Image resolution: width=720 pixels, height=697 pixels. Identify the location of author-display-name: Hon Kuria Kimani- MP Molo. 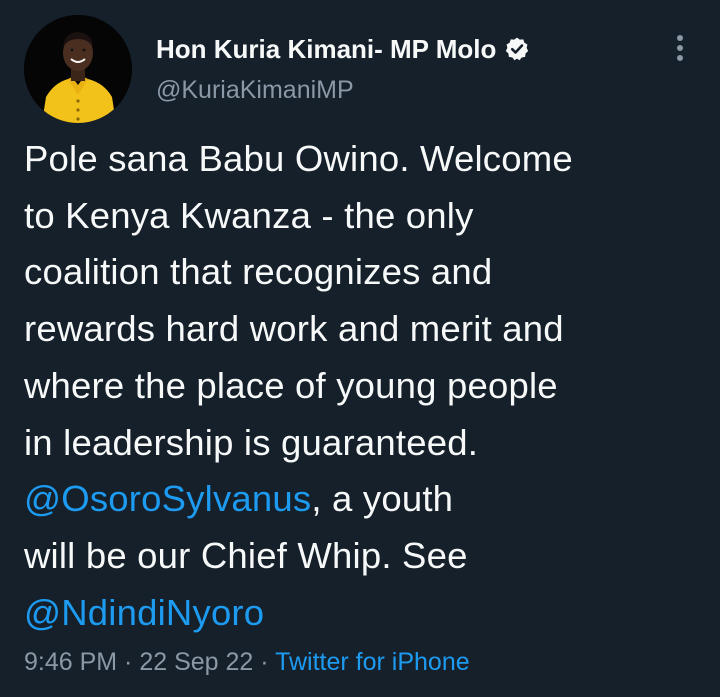
(326, 49).